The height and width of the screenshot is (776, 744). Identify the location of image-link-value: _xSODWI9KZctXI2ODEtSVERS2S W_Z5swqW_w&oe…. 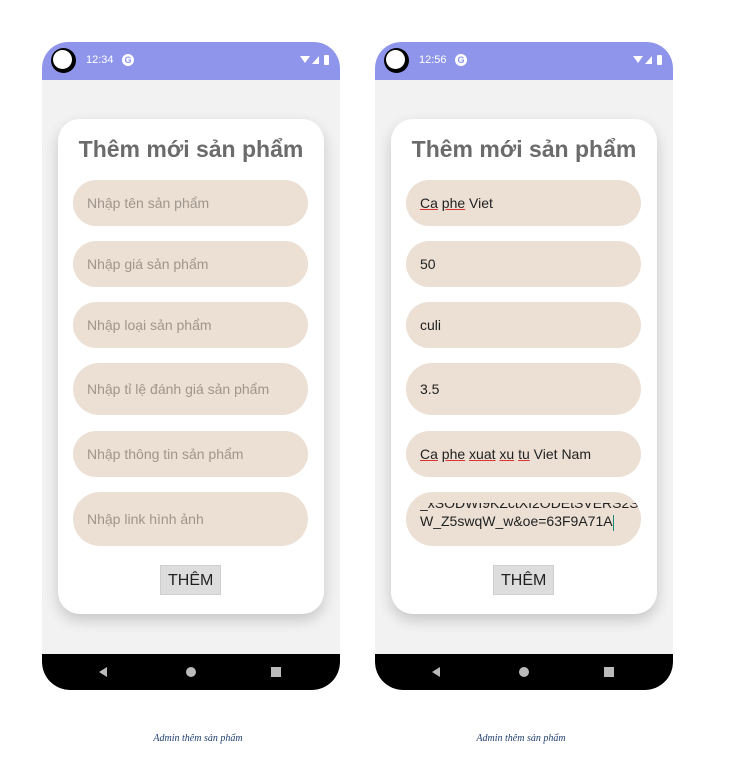
(529, 517).